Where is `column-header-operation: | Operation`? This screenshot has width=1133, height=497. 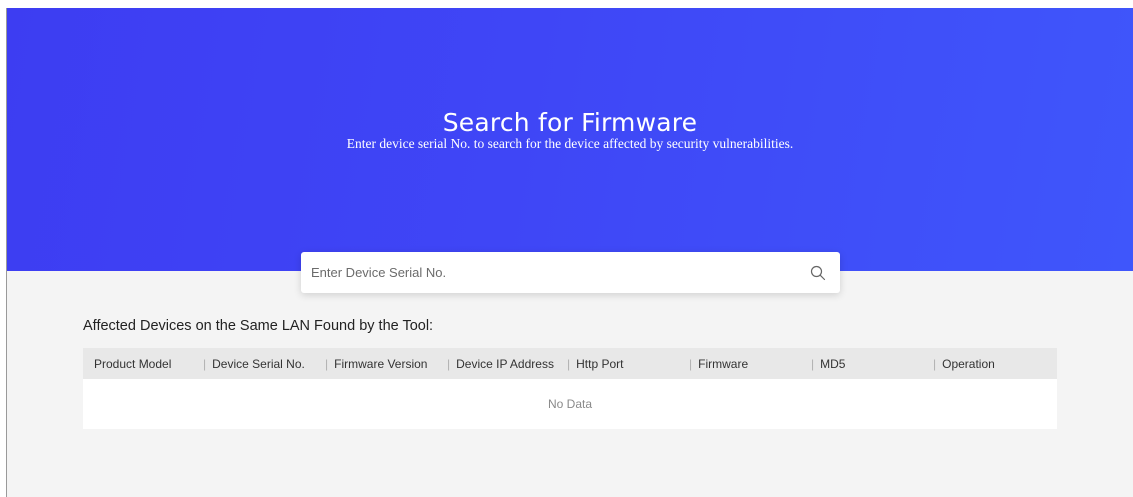
column-header-operation: | Operation is located at coordinates (989, 364).